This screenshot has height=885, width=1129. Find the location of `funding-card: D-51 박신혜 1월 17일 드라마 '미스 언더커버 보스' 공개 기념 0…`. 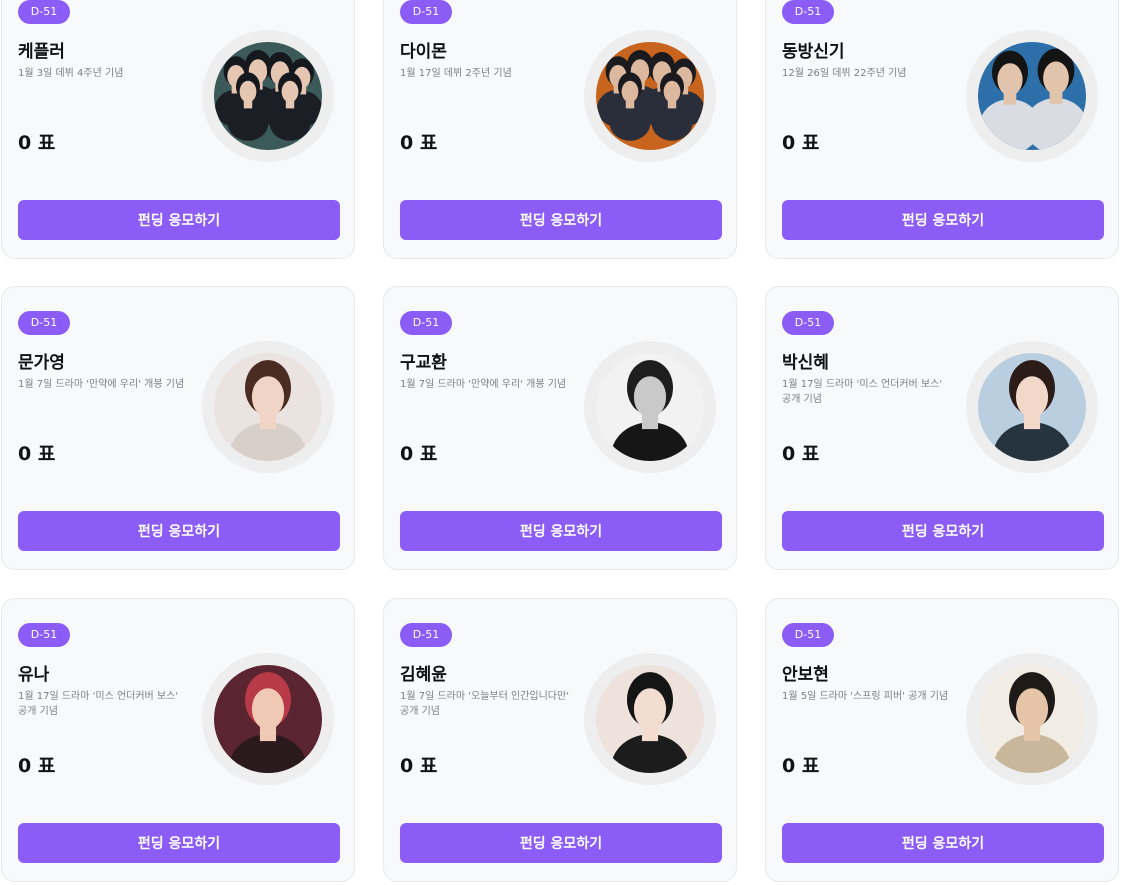

funding-card: D-51 박신혜 1월 17일 드라마 '미스 언더커버 보스' 공개 기념 0… is located at coordinates (942, 428).